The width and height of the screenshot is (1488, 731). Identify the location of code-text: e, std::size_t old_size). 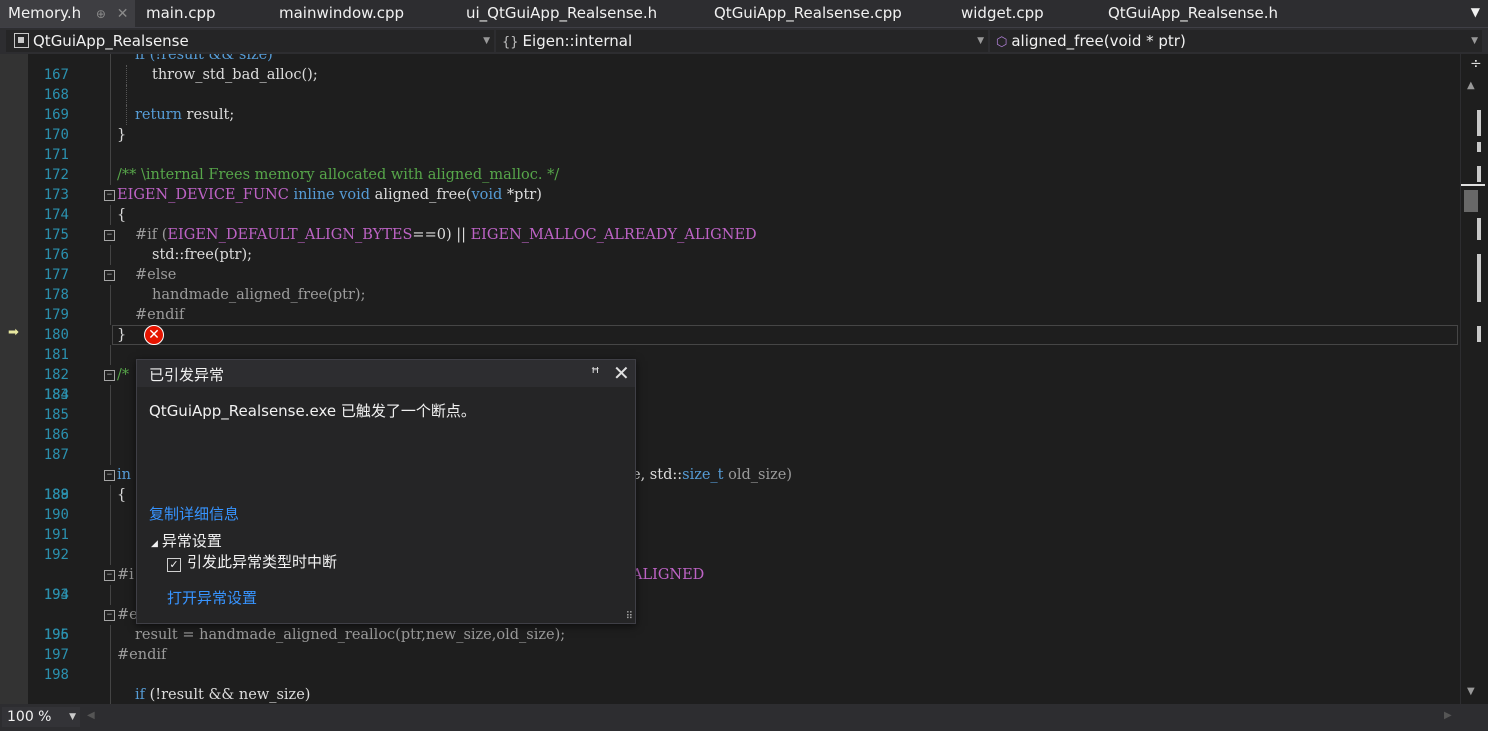
(712, 475).